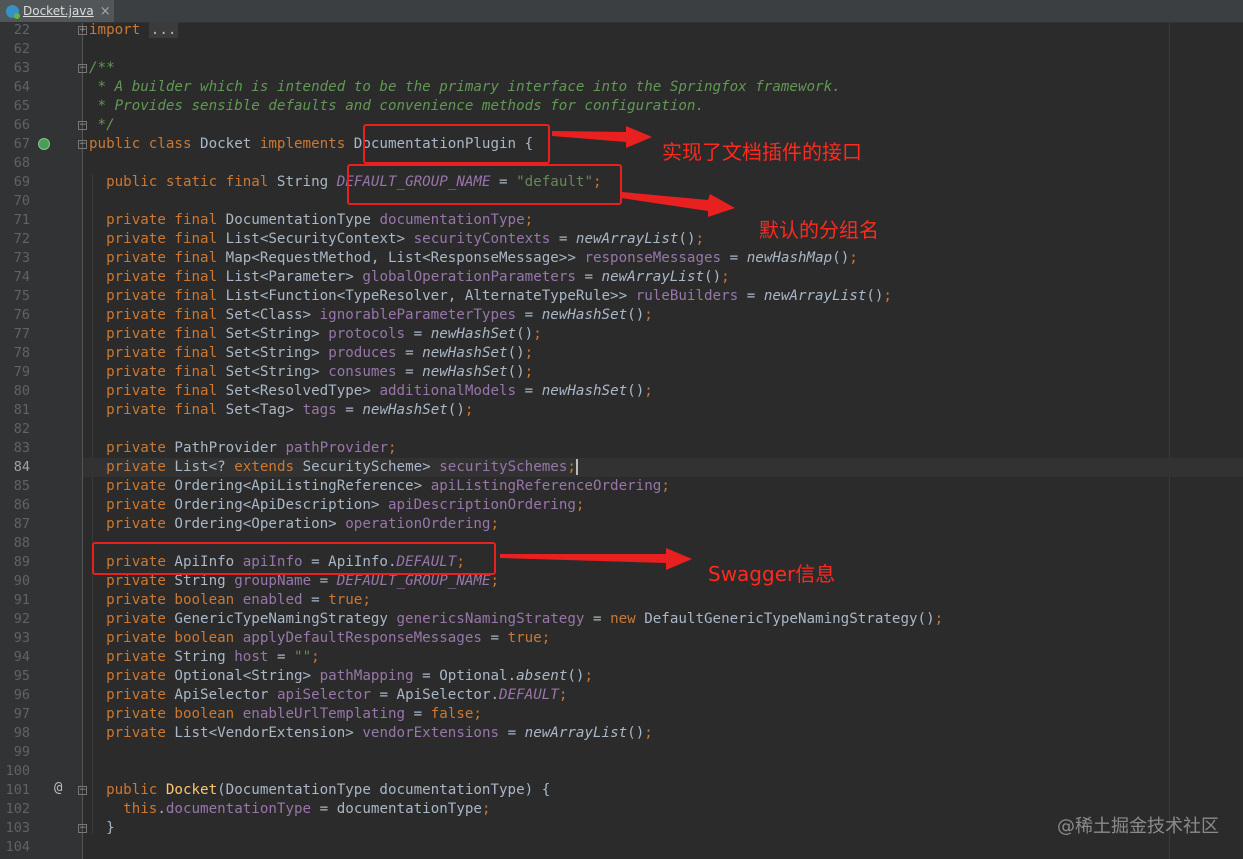  I want to click on arrow-plugin-note, so click(602, 137).